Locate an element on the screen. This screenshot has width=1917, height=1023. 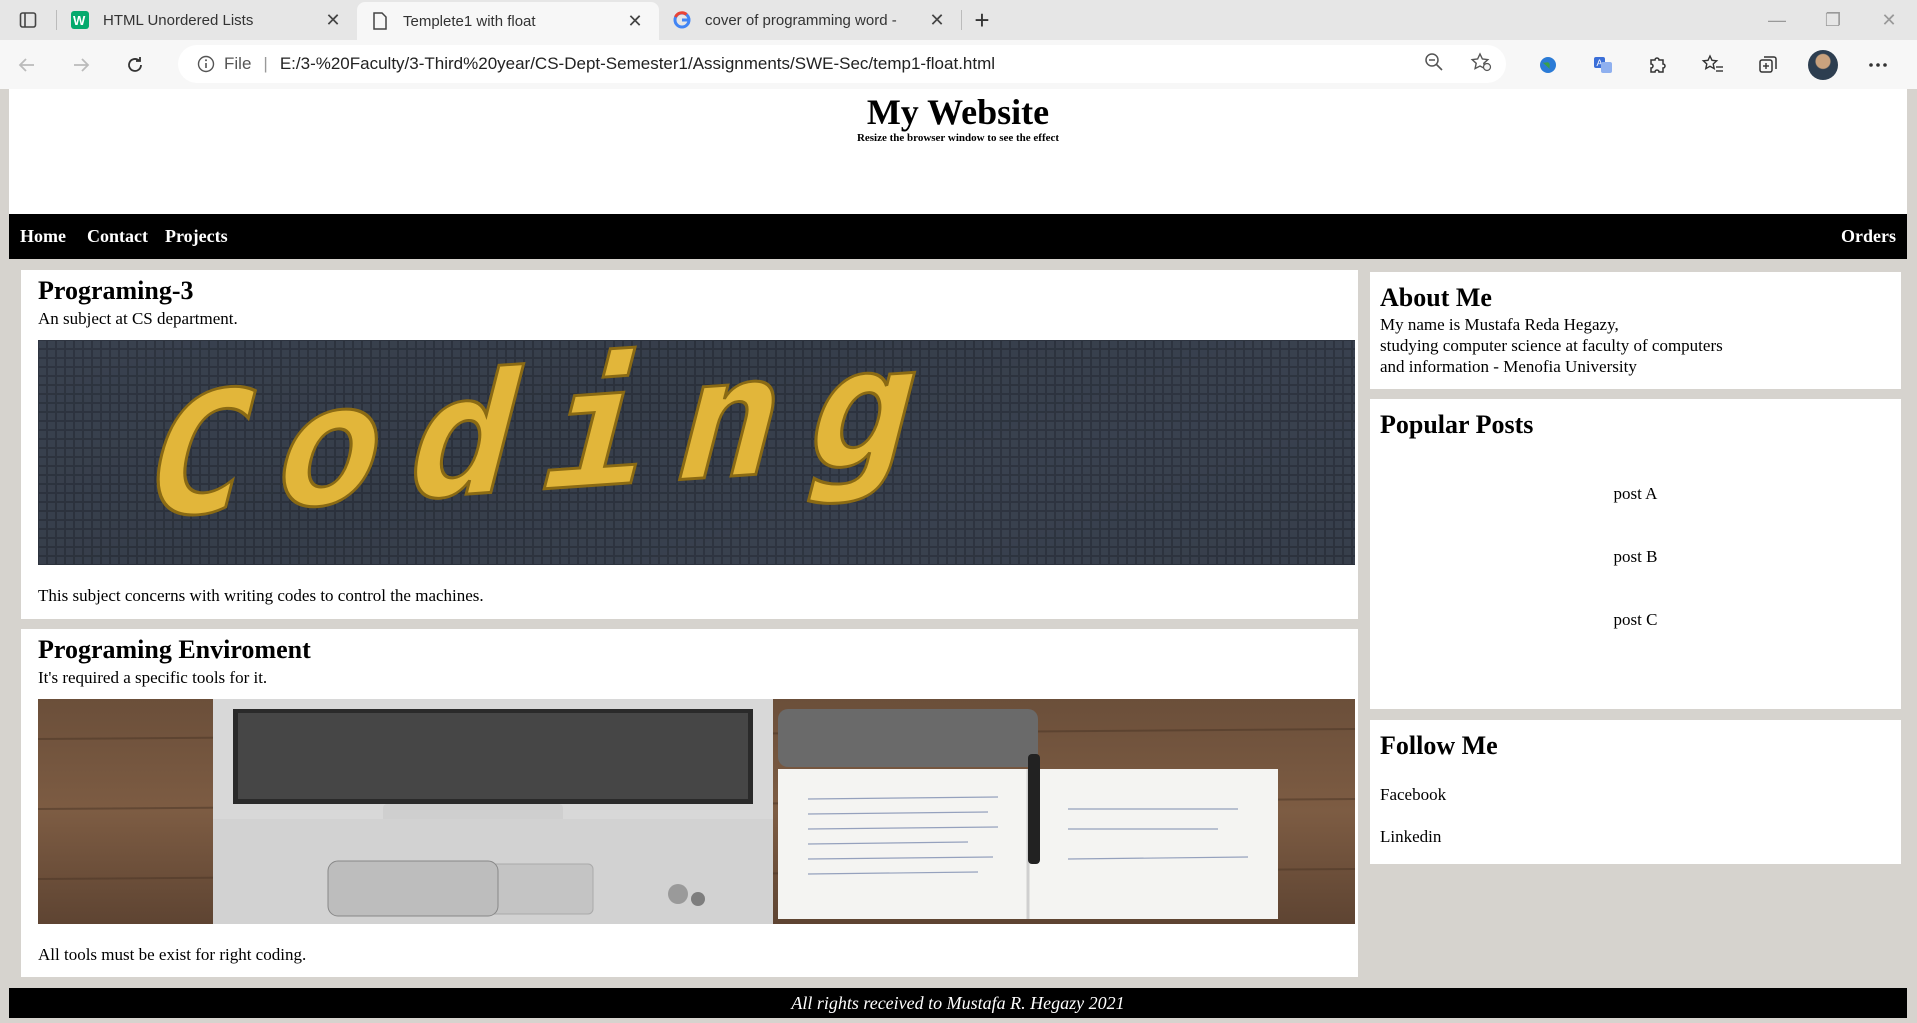
popular-posts-title: Popular Posts is located at coordinates (1457, 424).